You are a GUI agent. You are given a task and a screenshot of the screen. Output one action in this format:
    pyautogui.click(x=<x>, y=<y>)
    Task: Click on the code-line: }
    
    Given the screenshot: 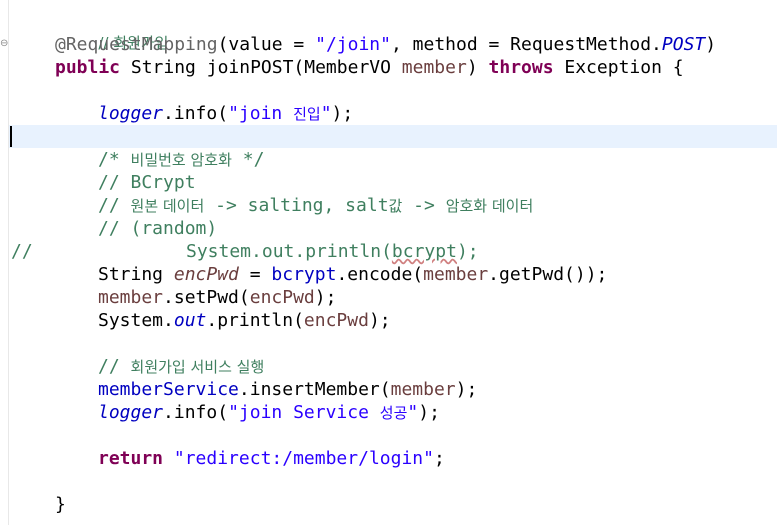 What is the action you would take?
    pyautogui.click(x=60, y=504)
    